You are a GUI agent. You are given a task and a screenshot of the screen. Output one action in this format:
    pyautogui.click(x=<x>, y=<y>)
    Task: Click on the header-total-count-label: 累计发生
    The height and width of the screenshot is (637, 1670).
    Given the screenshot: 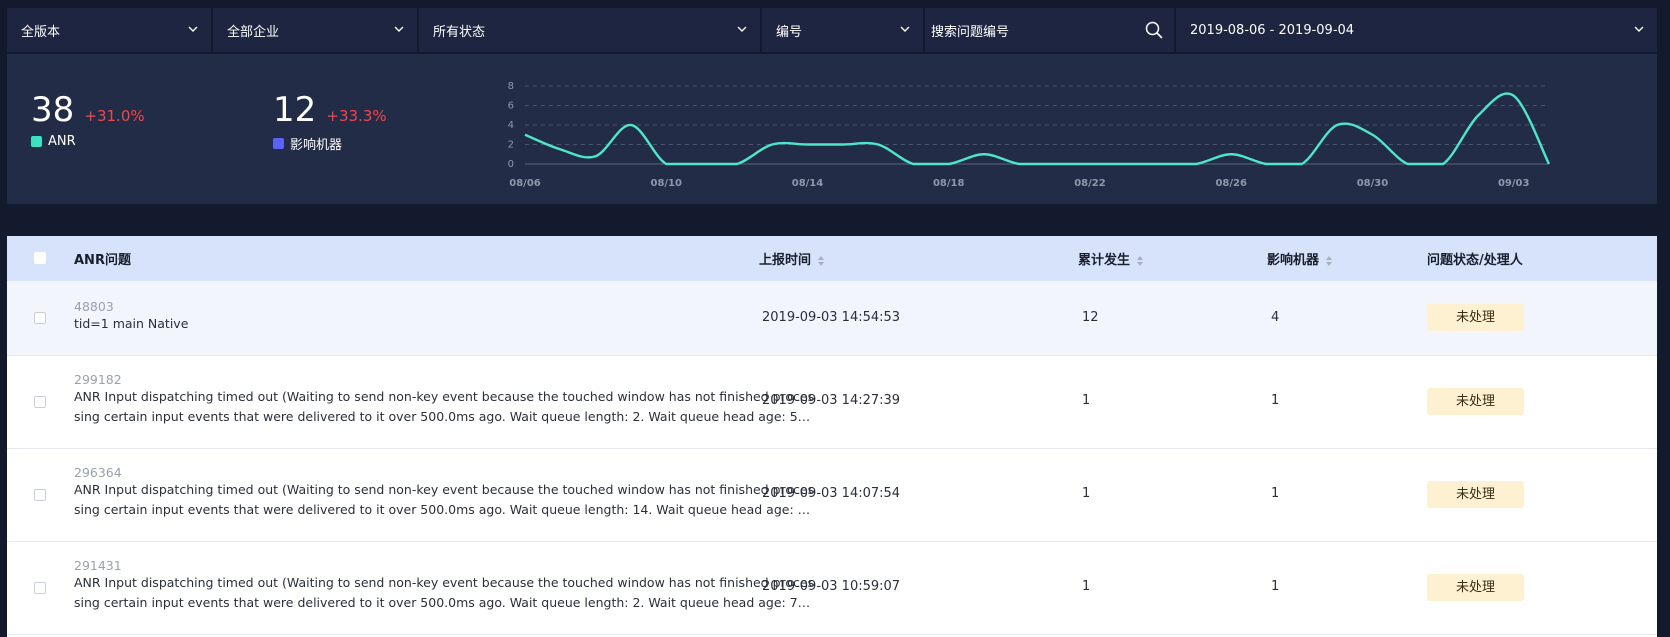 What is the action you would take?
    pyautogui.click(x=1104, y=260)
    